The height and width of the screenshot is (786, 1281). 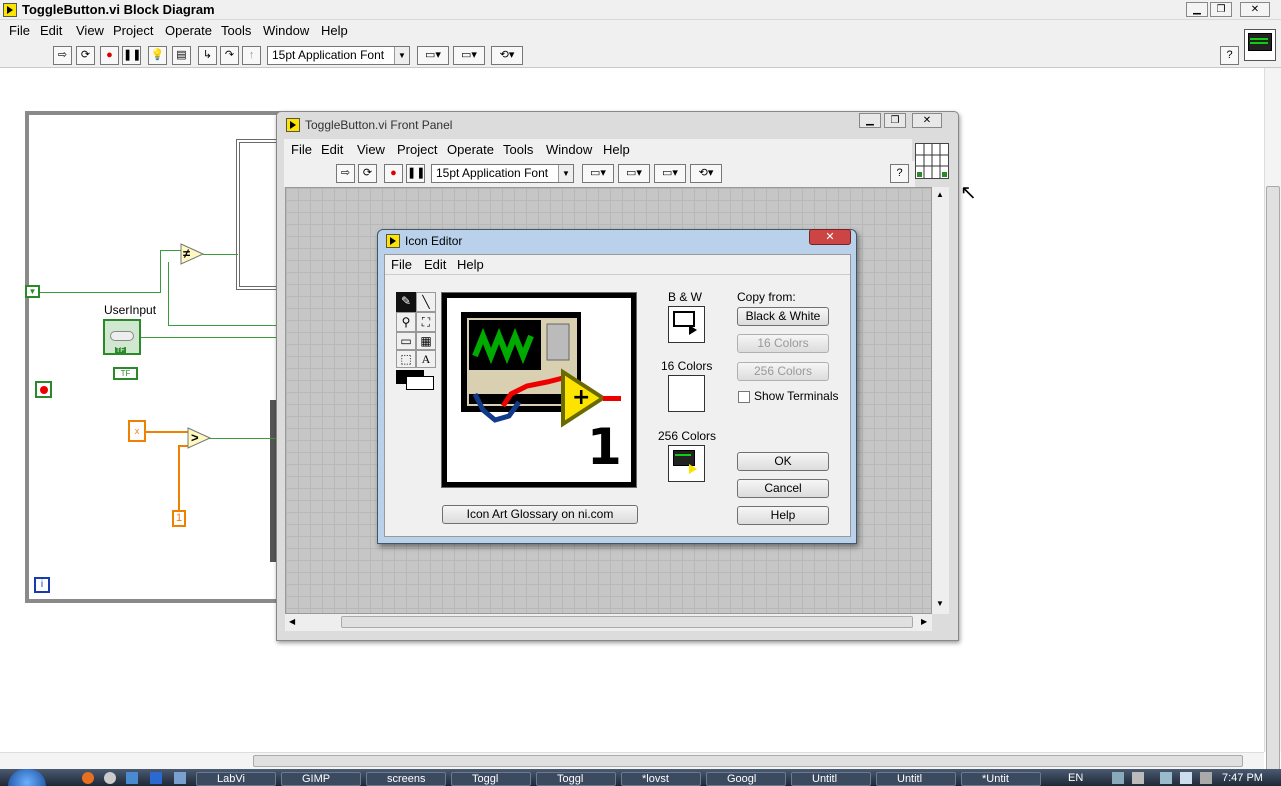 What do you see at coordinates (406, 359) in the screenshot?
I see `select-icon: ⬚` at bounding box center [406, 359].